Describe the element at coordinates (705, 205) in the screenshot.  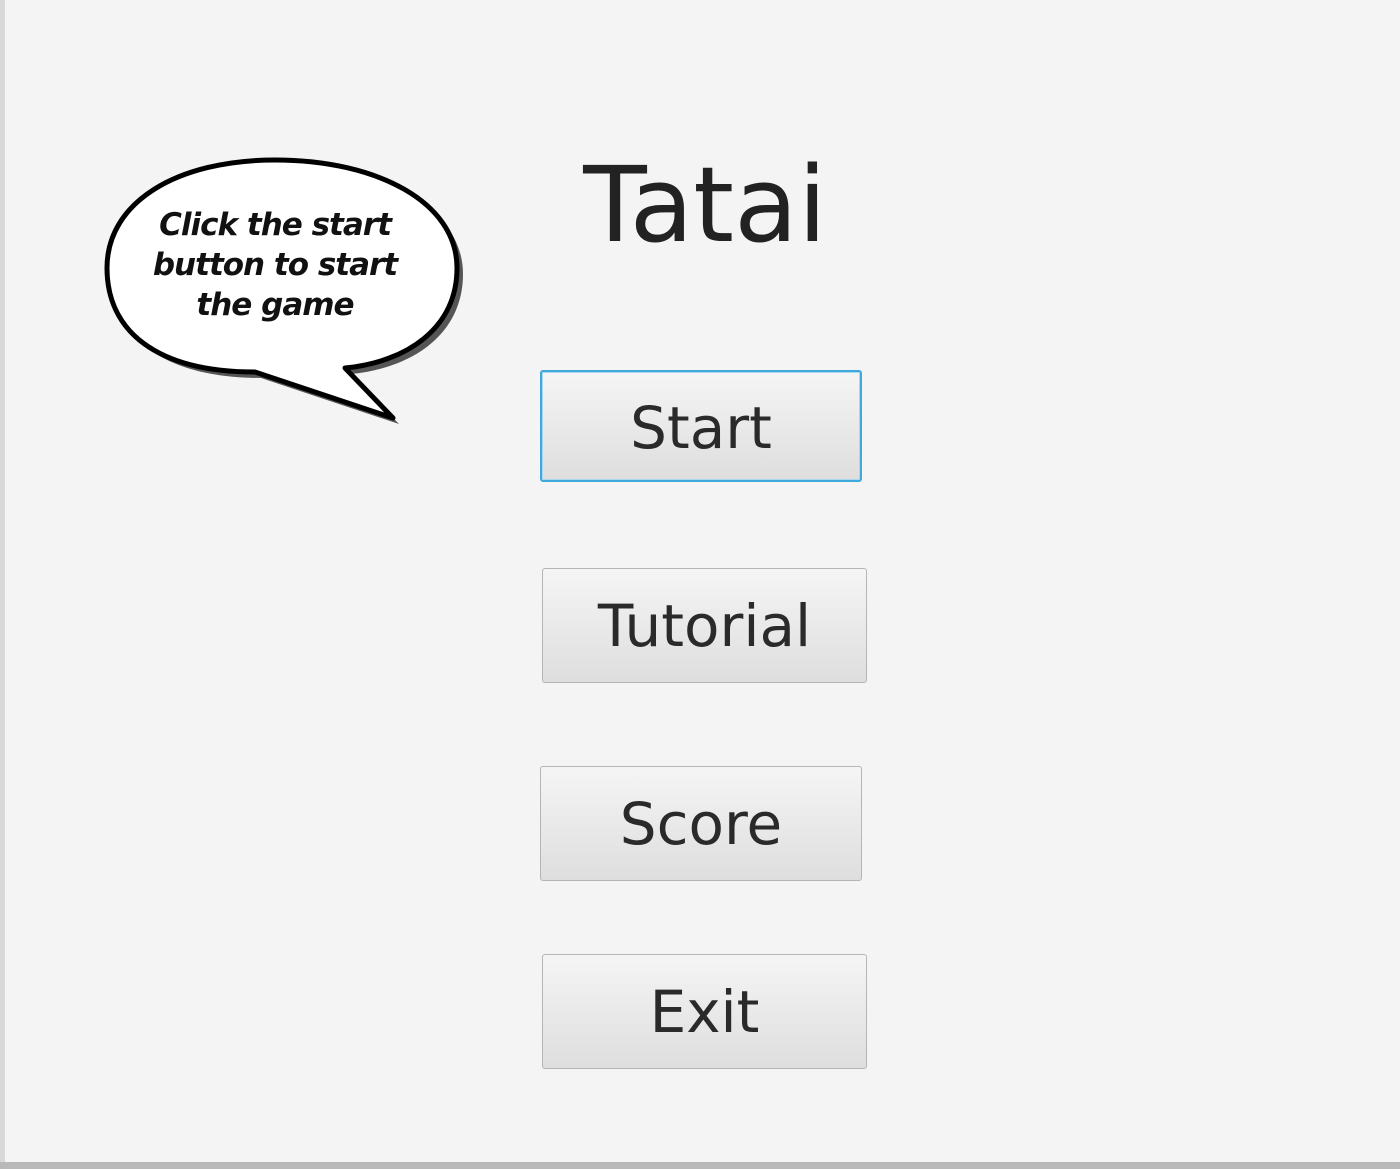
I see `app-title: Tatai` at that location.